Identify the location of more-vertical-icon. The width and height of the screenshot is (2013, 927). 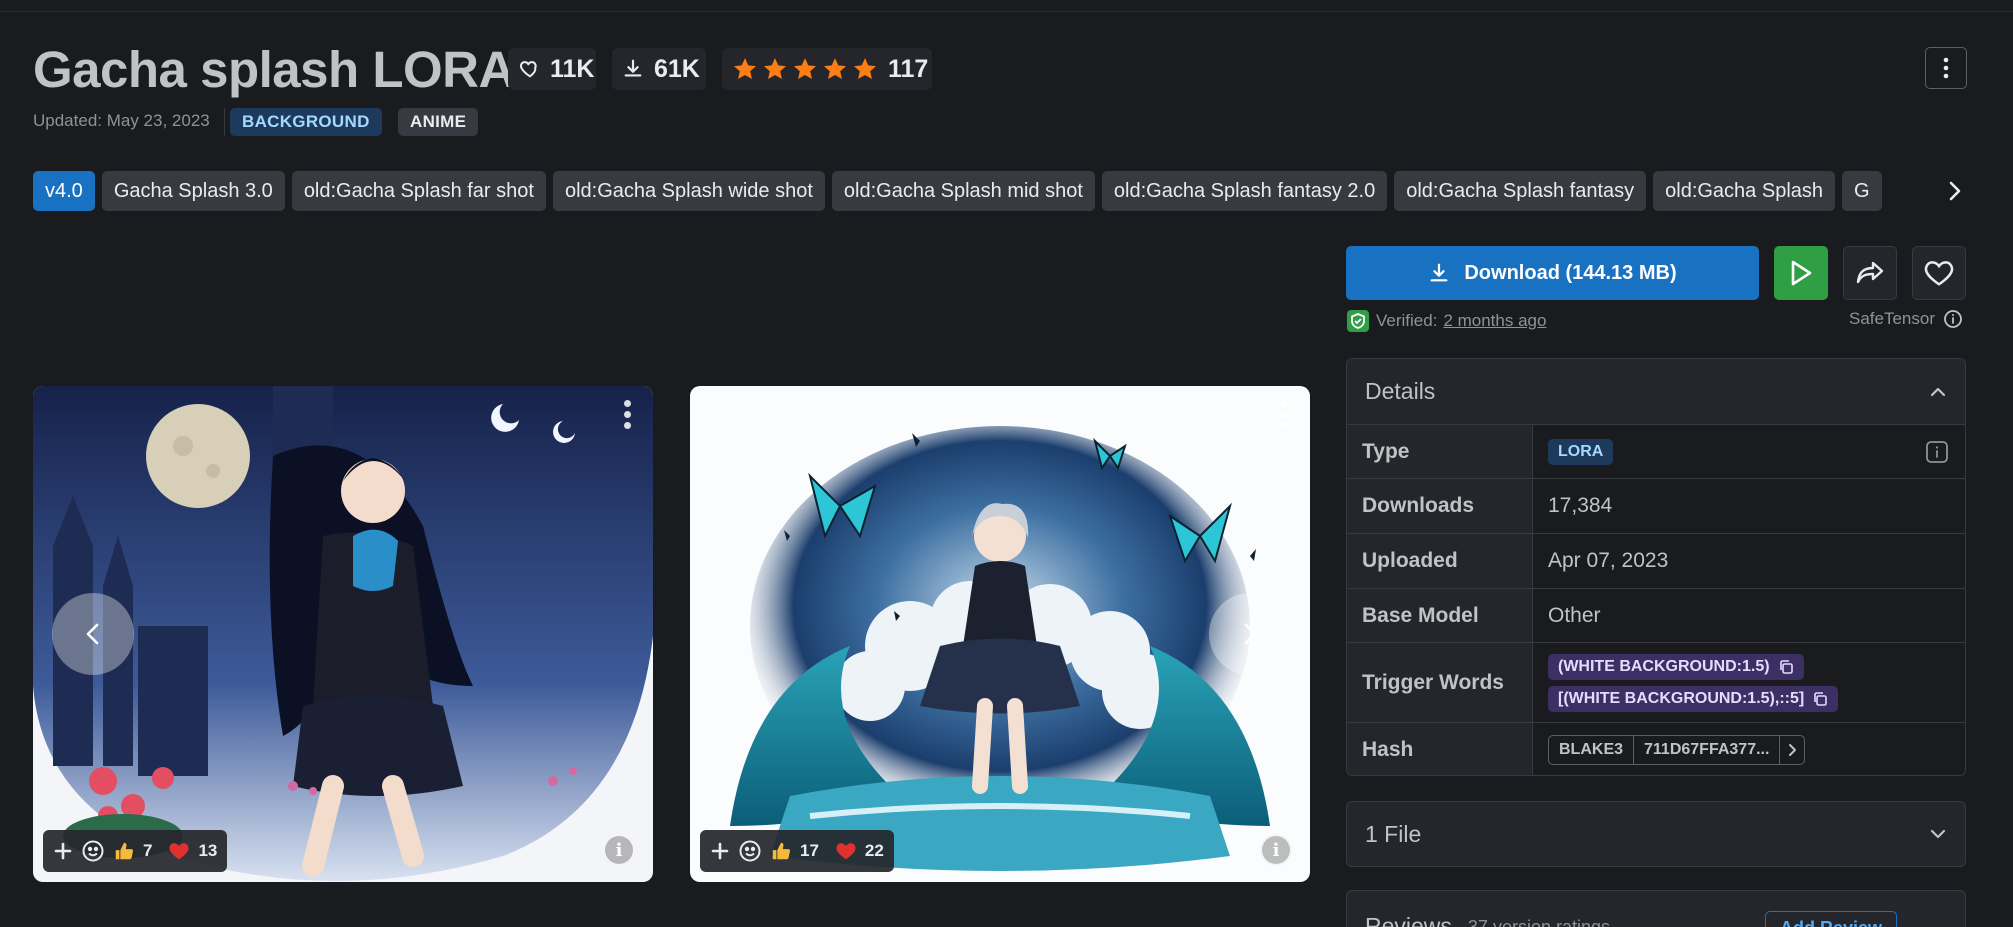
(1946, 68).